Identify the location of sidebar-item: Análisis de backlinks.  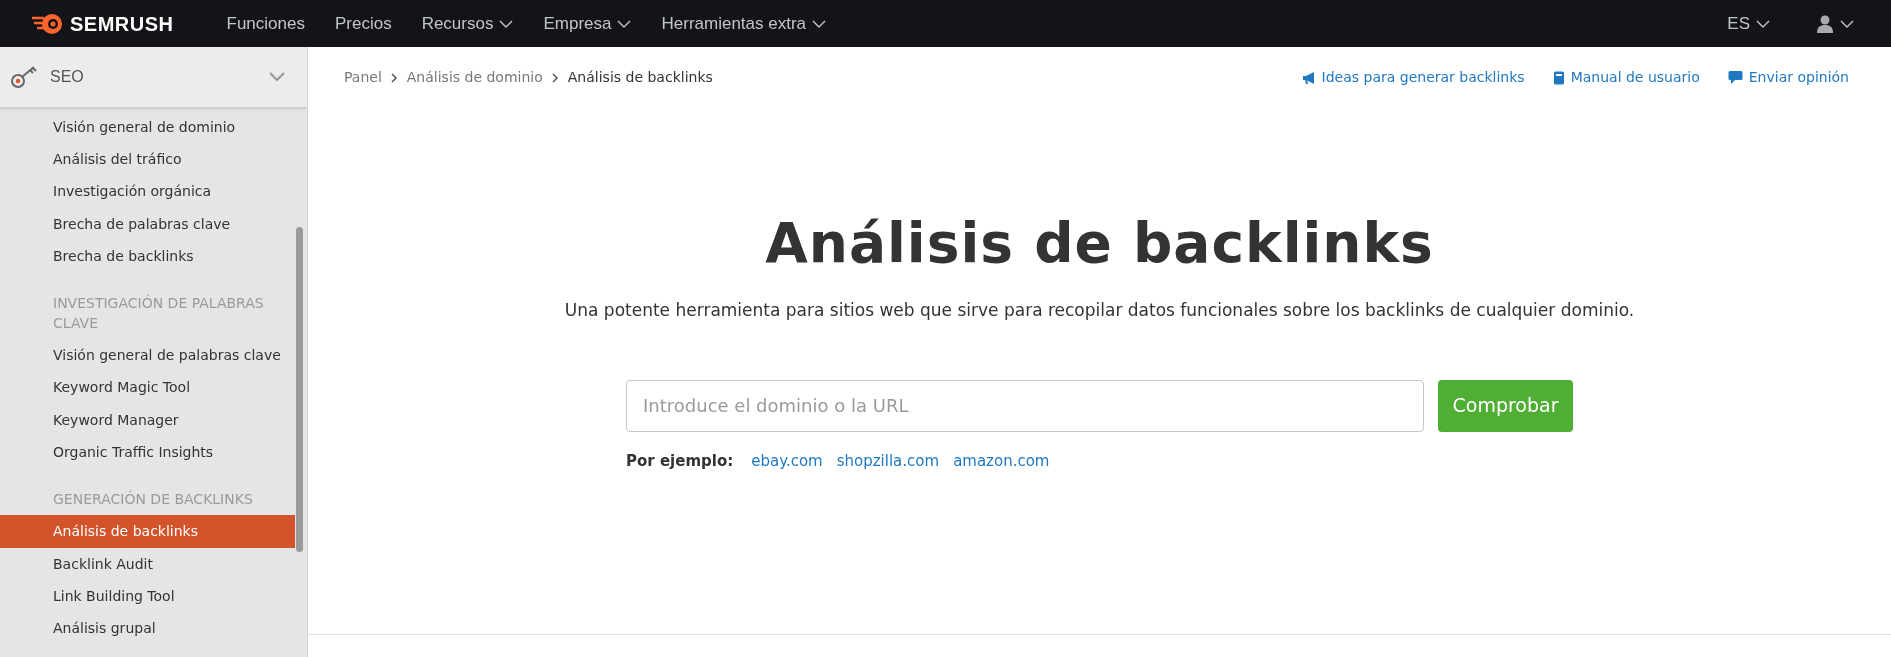
(147, 531).